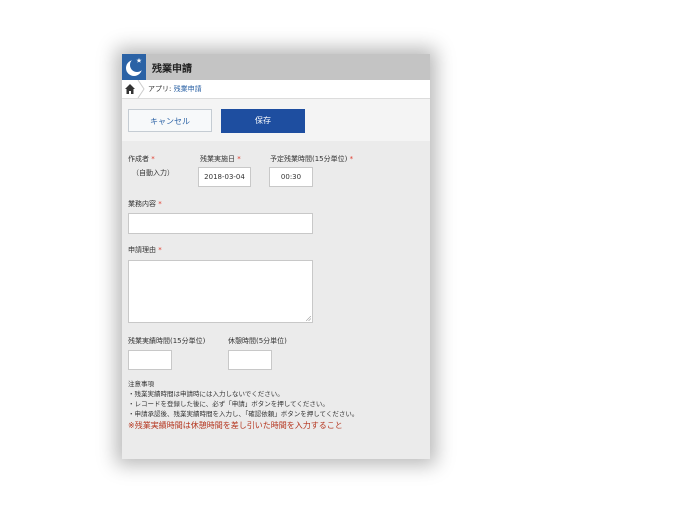 Image resolution: width=700 pixels, height=525 pixels. What do you see at coordinates (228, 404) in the screenshot?
I see `note-line-2: ・レコードを登録した後に、必ず「申請」ボタンを押してください。` at bounding box center [228, 404].